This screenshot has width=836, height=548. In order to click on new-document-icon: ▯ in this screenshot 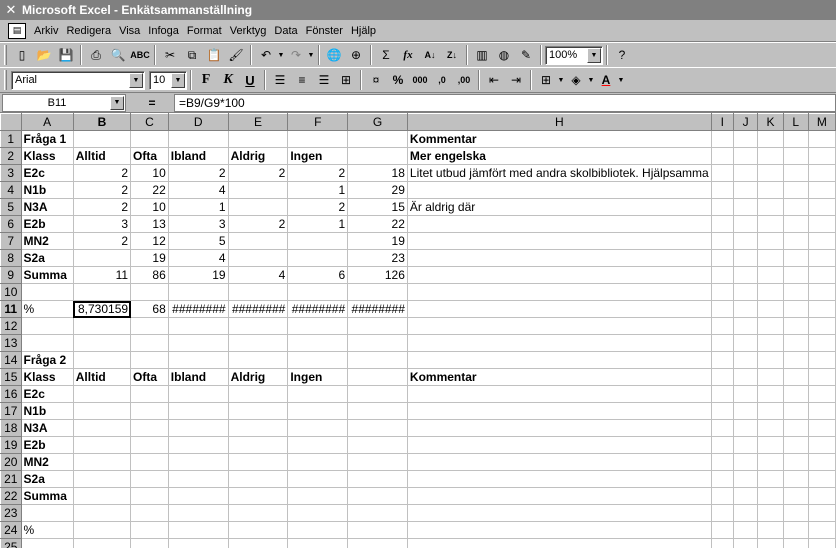, I will do `click(22, 55)`.